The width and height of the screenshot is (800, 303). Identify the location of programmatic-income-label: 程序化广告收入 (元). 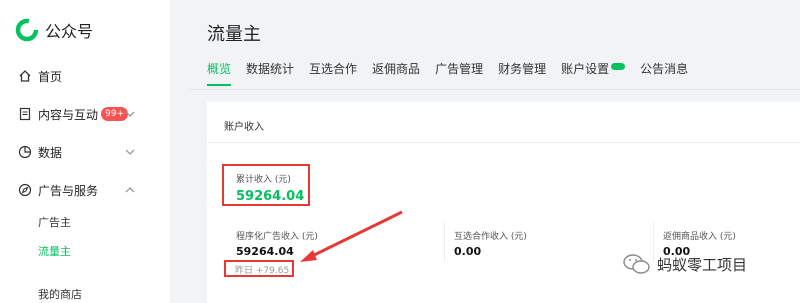
(277, 237).